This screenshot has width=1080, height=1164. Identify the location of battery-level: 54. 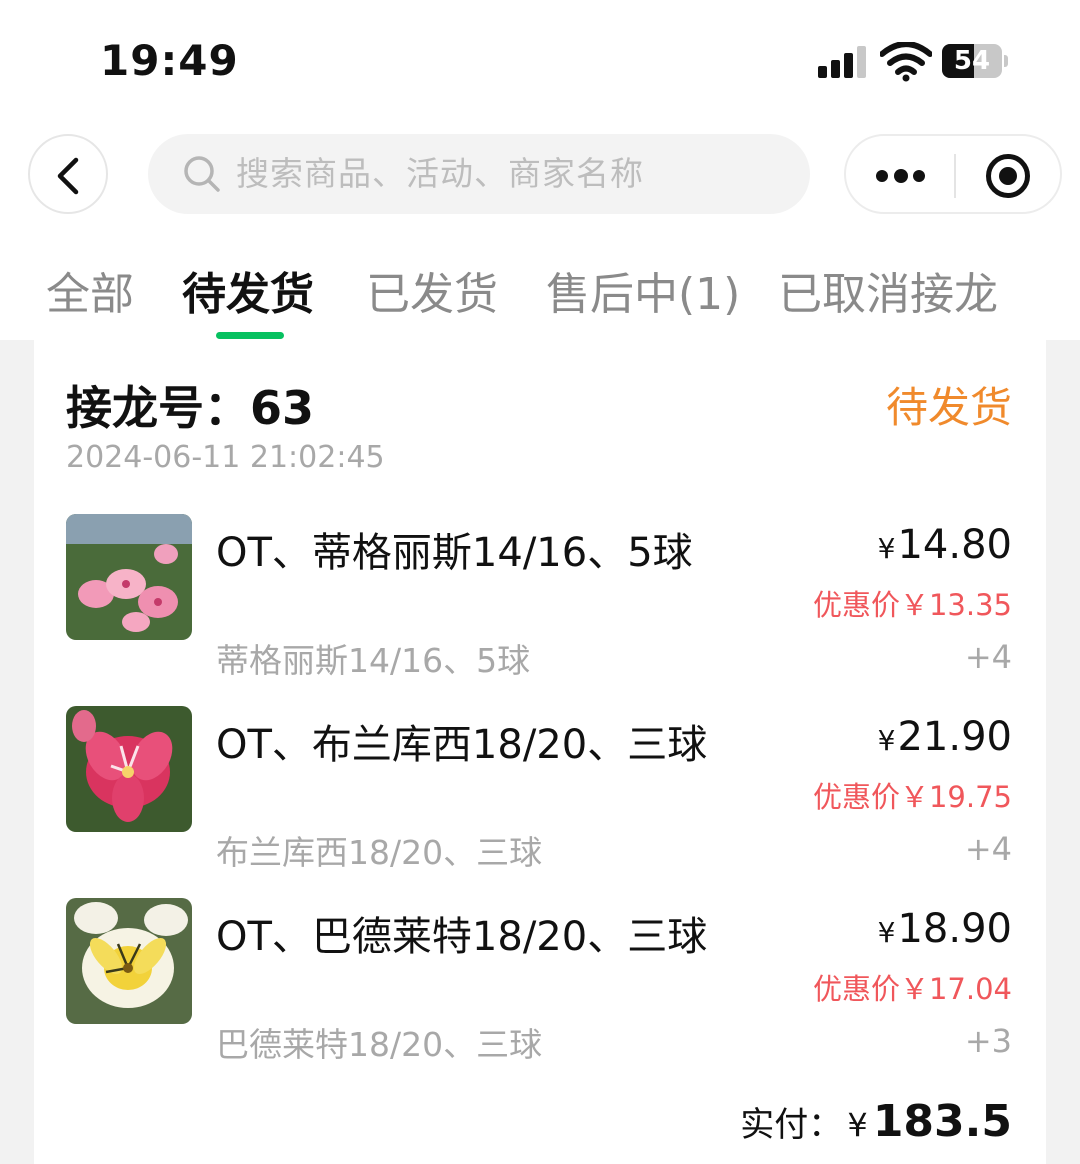
(972, 61).